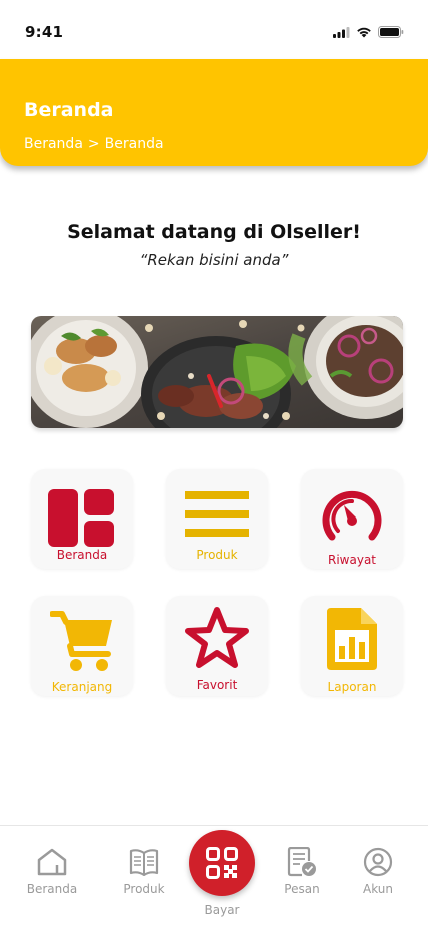  I want to click on welcome-tagline: “Rekan bisini anda”, so click(214, 260).